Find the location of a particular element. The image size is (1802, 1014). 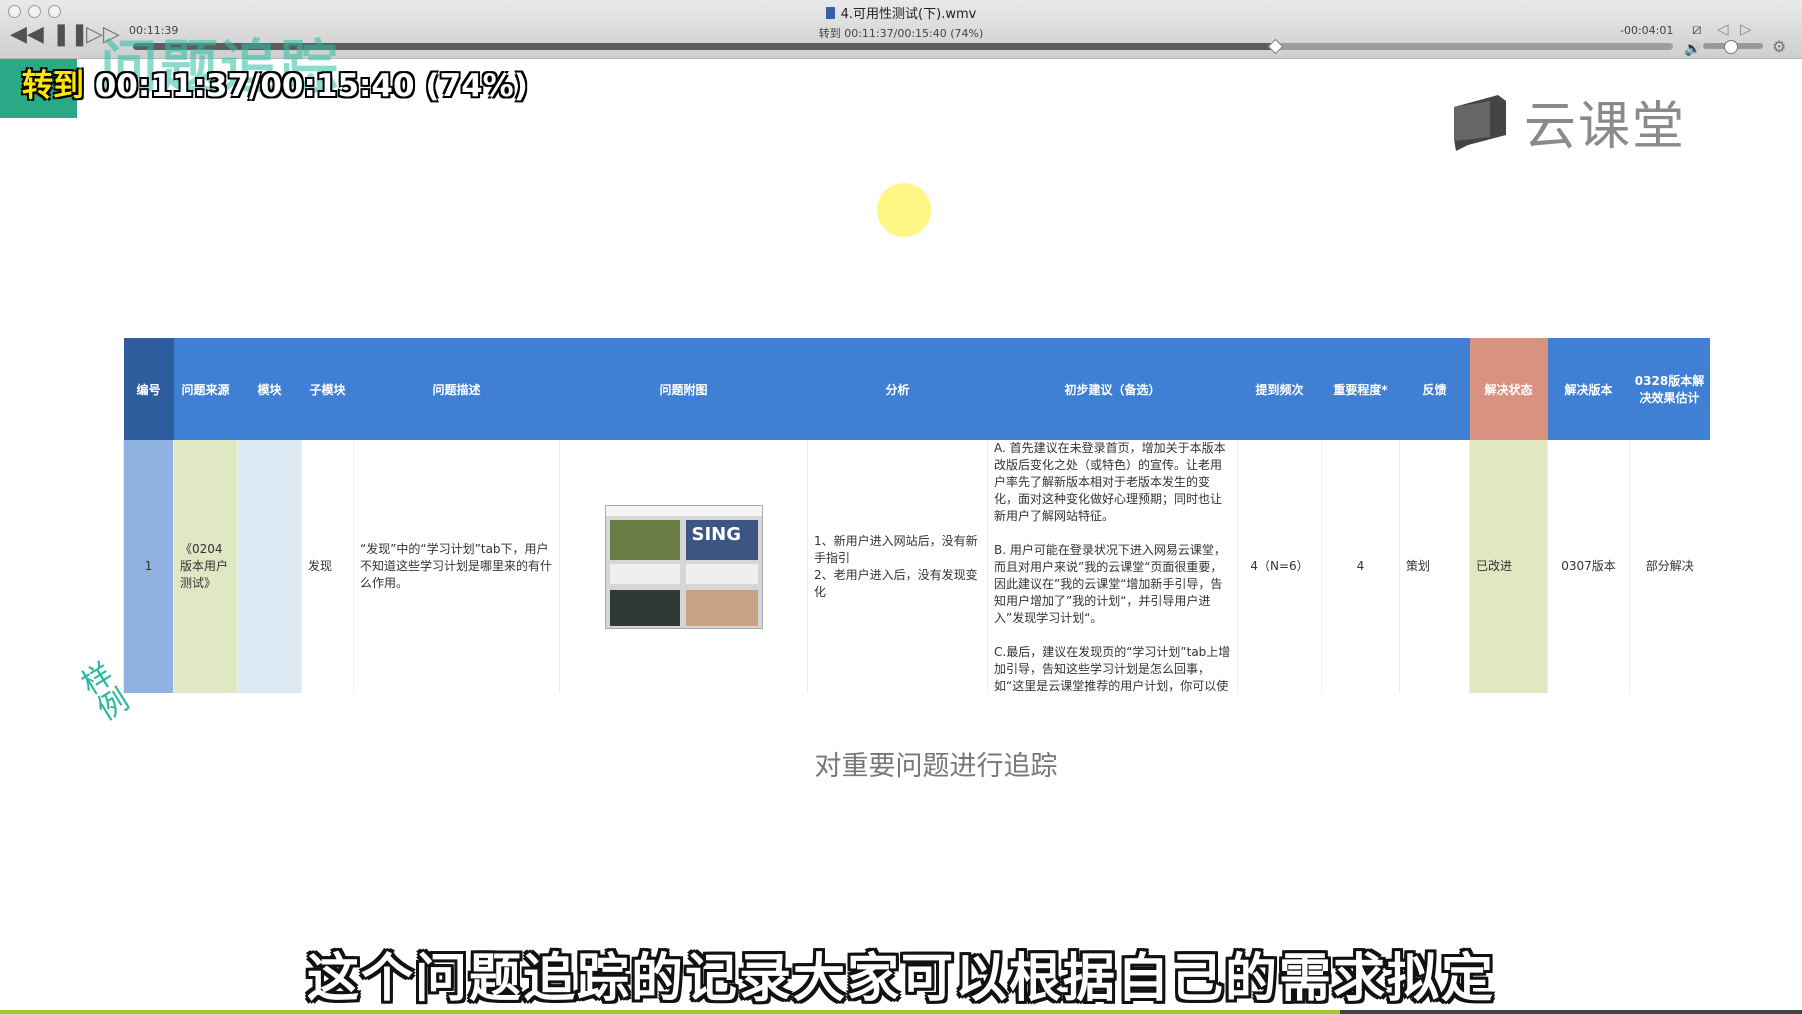

header-module: 模块 is located at coordinates (269, 389).